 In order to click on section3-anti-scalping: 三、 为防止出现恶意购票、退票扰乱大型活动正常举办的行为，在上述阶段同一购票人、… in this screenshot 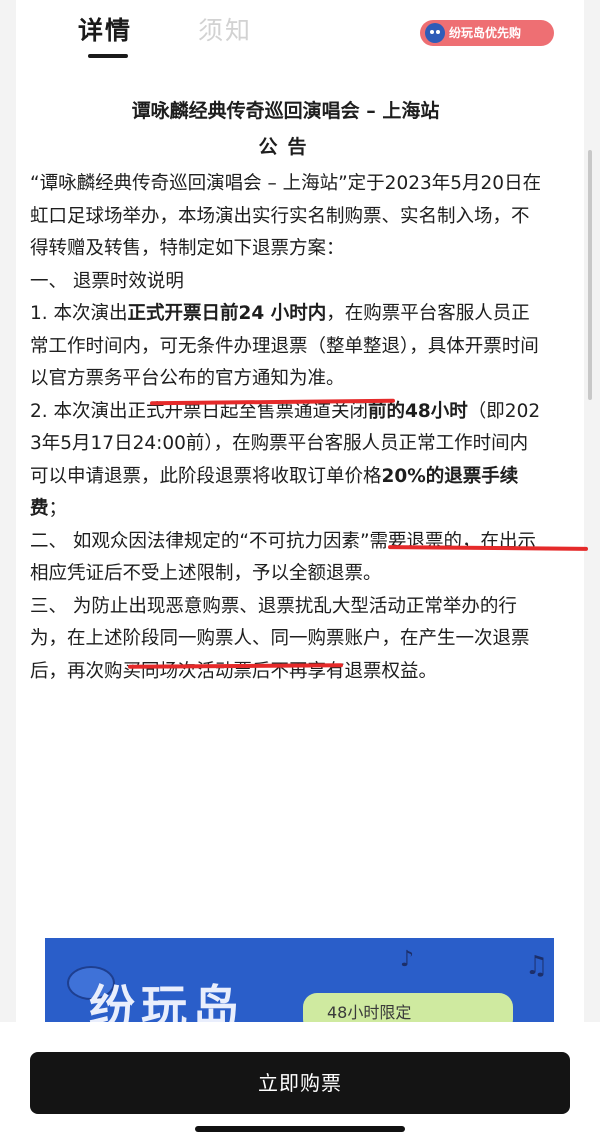, I will do `click(280, 638)`.